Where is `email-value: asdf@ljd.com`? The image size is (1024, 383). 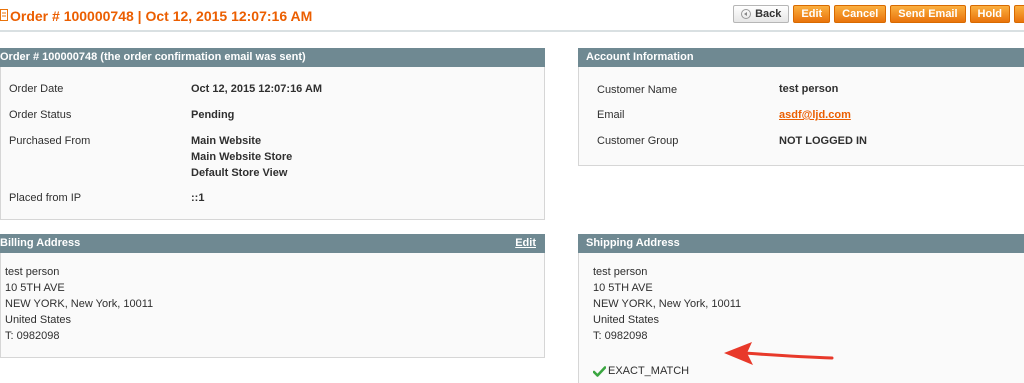 email-value: asdf@ljd.com is located at coordinates (815, 115).